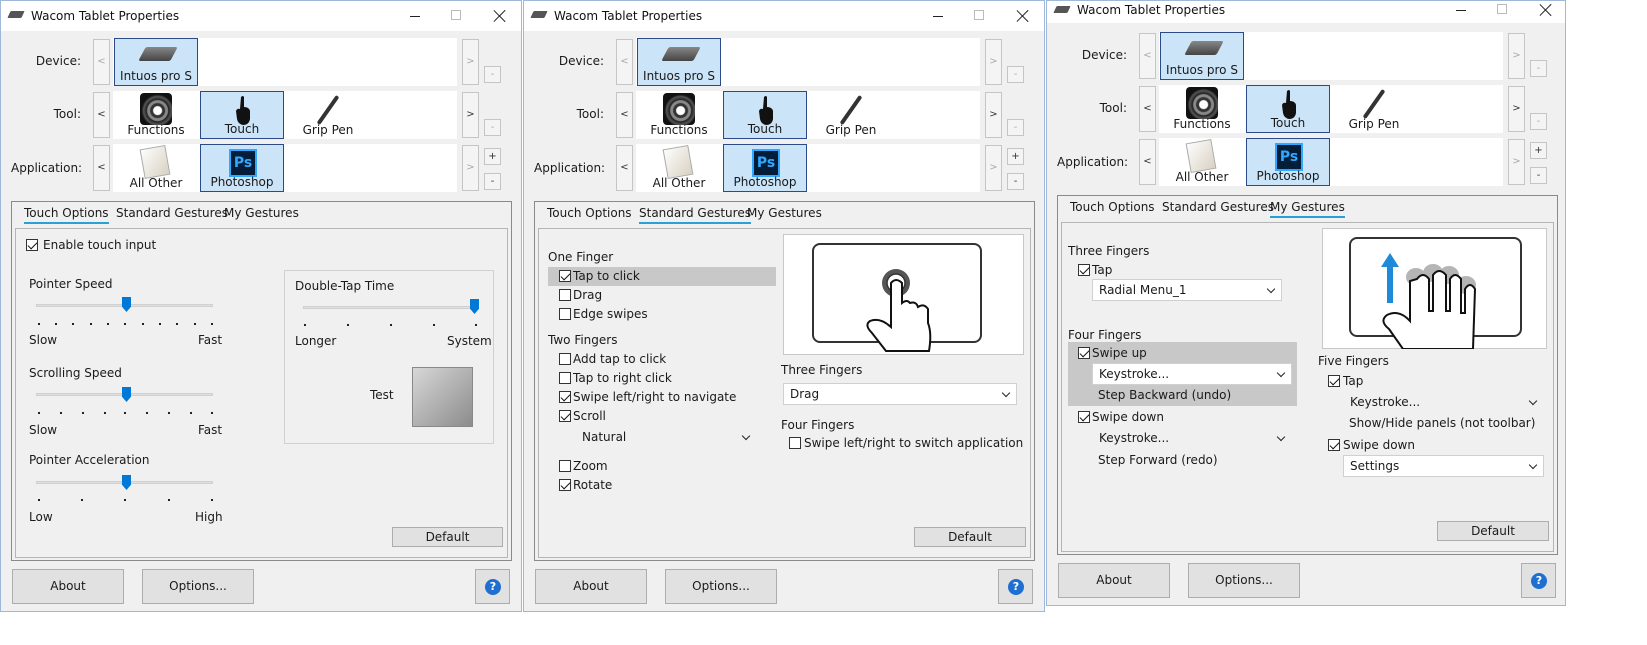 This screenshot has width=1647, height=645. Describe the element at coordinates (565, 466) in the screenshot. I see `zoom-checkbox` at that location.